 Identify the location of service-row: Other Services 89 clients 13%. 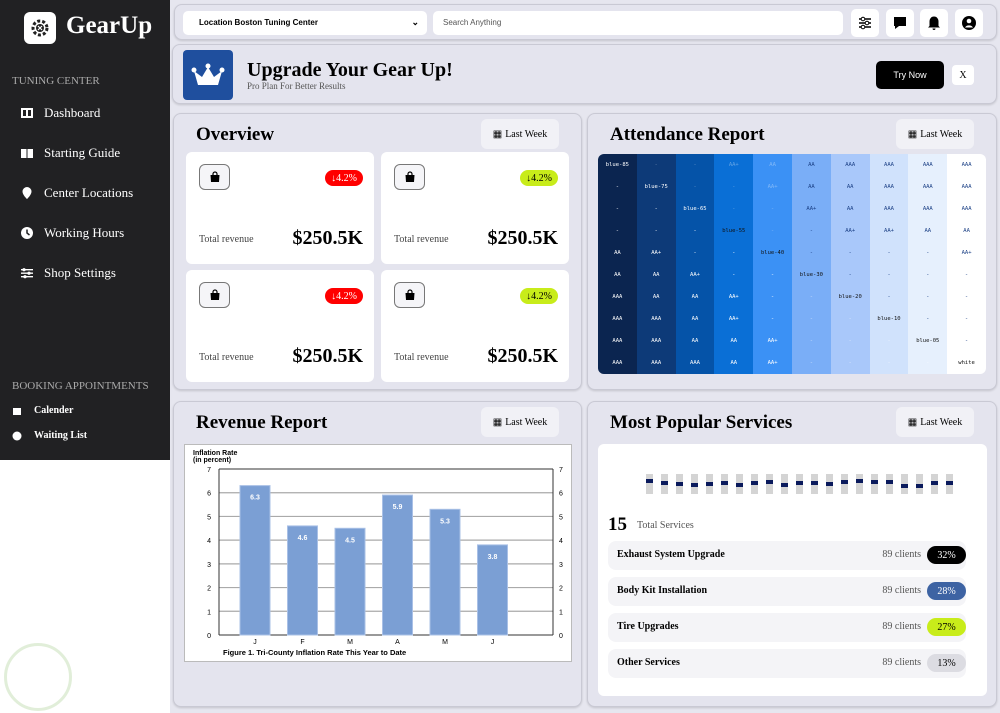
(787, 663).